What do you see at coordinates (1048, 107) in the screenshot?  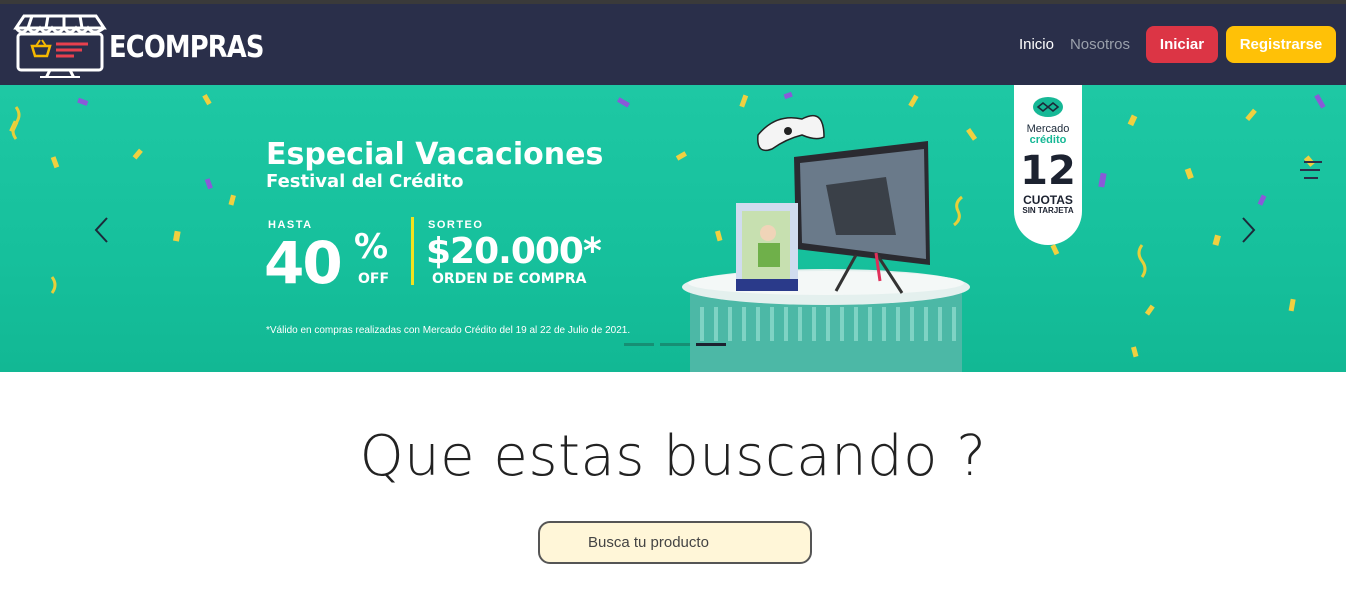 I see `handshake-icon` at bounding box center [1048, 107].